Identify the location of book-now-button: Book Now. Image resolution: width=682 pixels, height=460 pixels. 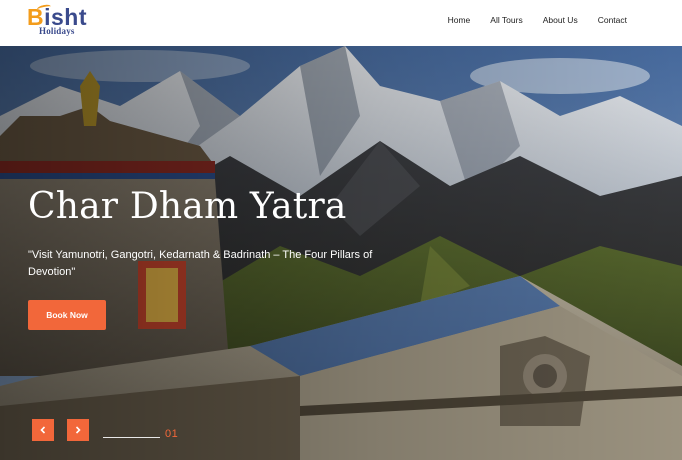
(67, 315).